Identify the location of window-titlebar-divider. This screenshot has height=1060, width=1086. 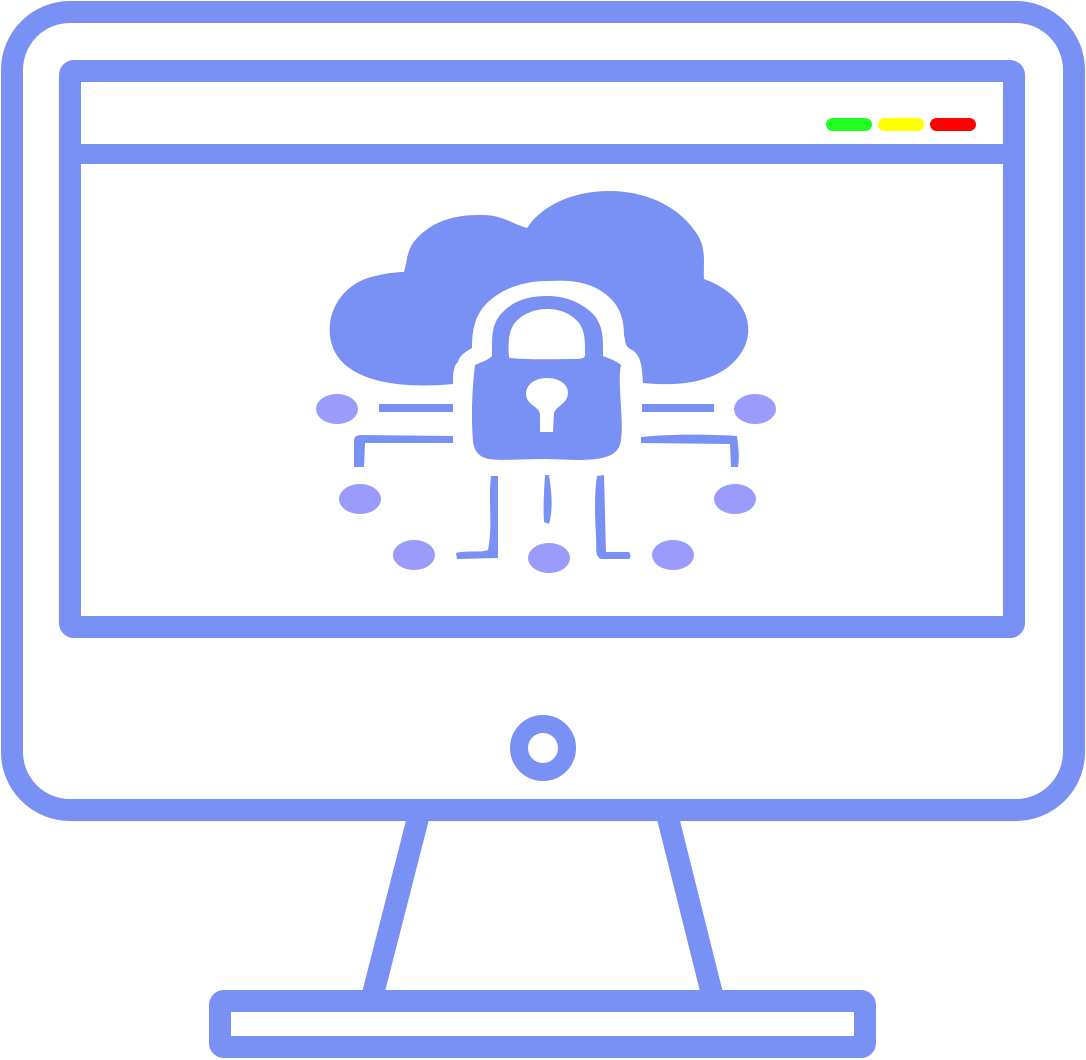
(541, 154).